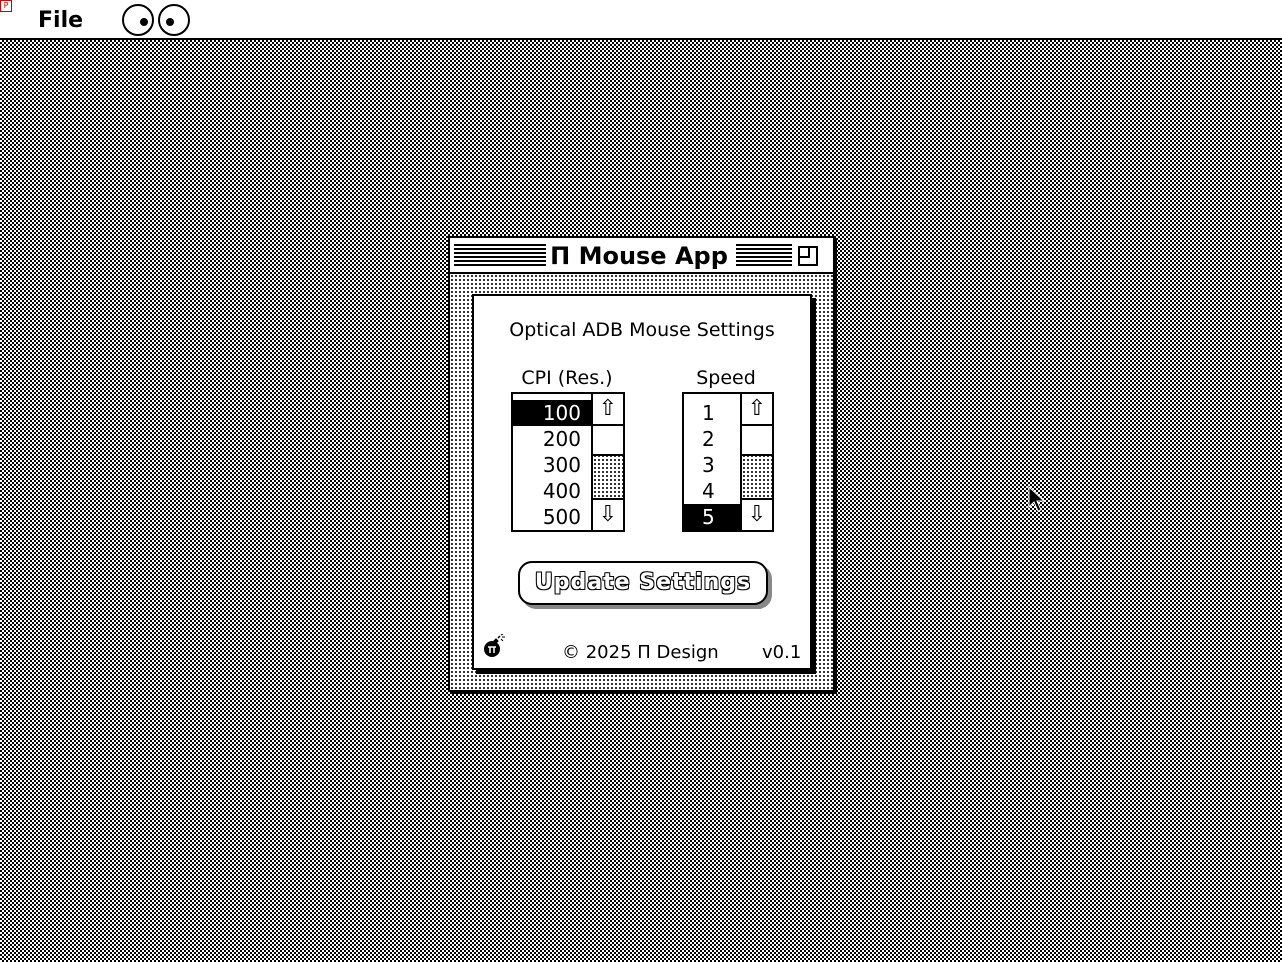  Describe the element at coordinates (782, 652) in the screenshot. I see `version-text: v0.1` at that location.